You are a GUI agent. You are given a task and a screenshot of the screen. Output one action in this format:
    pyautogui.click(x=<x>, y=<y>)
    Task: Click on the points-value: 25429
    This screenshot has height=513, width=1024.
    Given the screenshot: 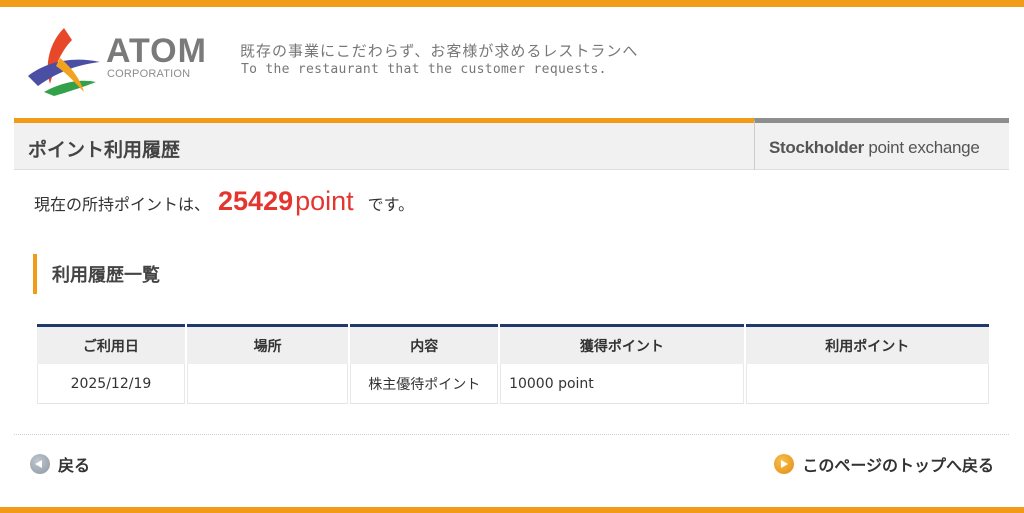 What is the action you would take?
    pyautogui.click(x=256, y=201)
    